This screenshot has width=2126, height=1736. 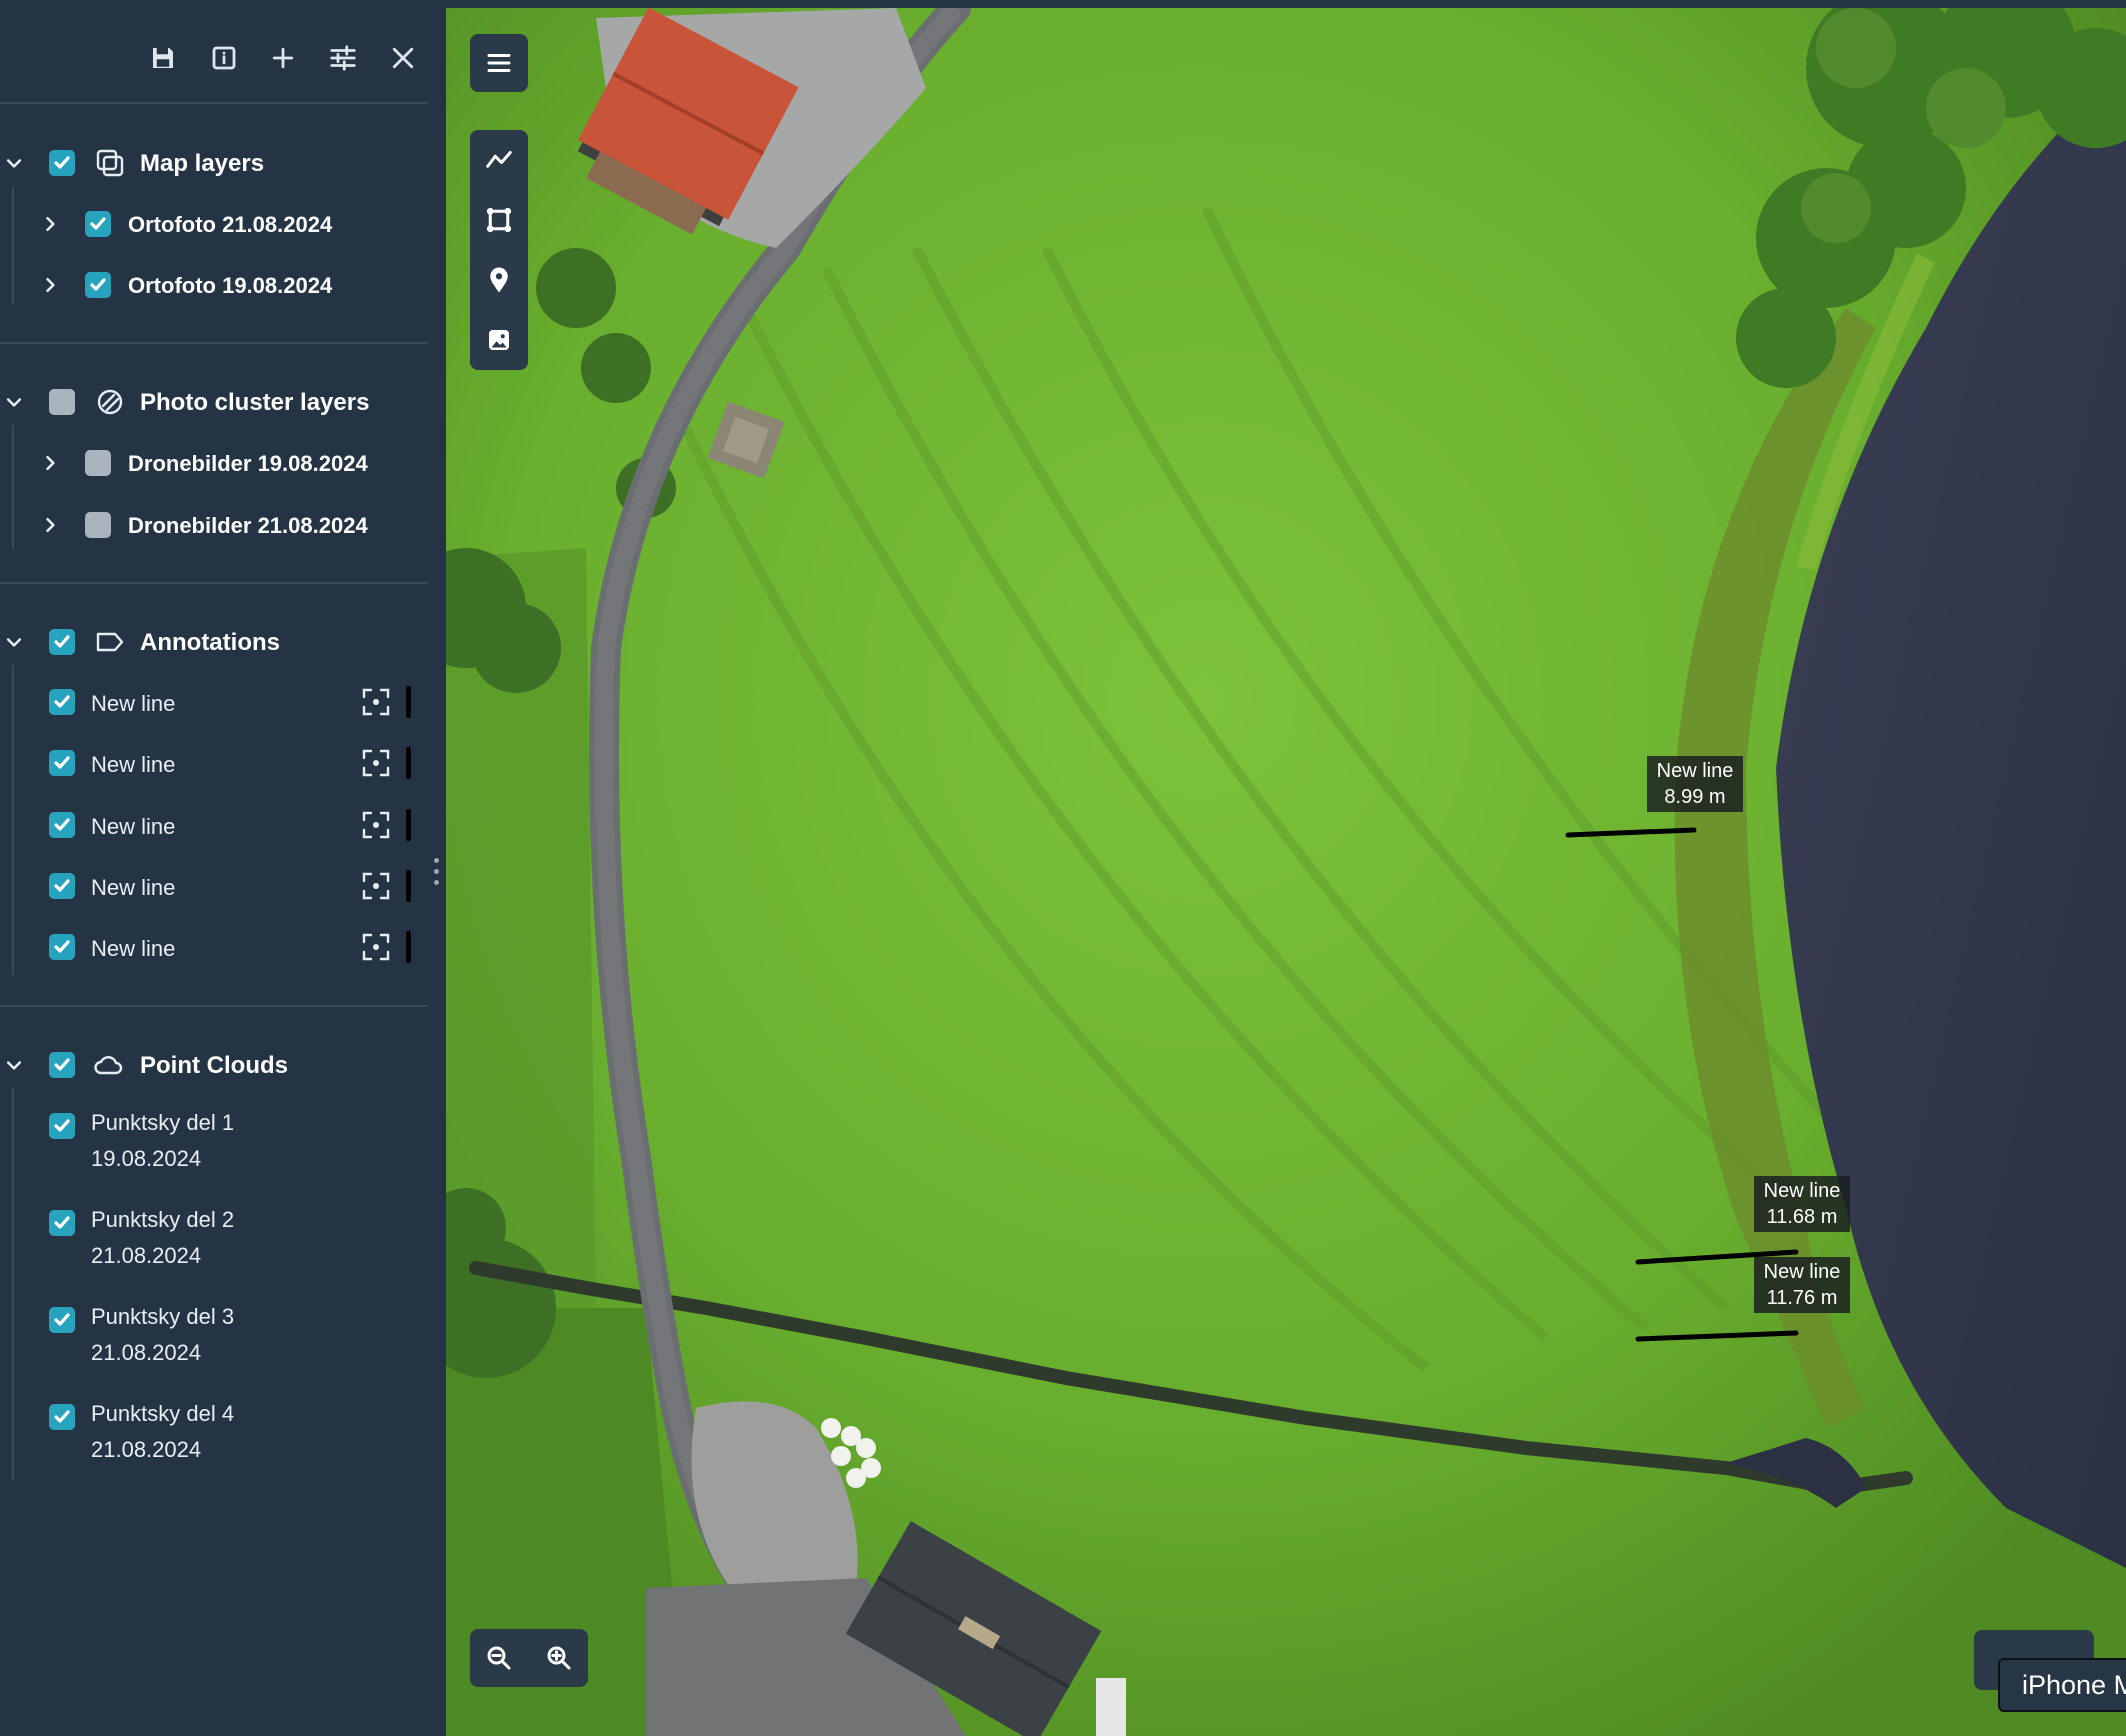 I want to click on layer-row: Ortofoto 21.08.2024, so click(x=214, y=224).